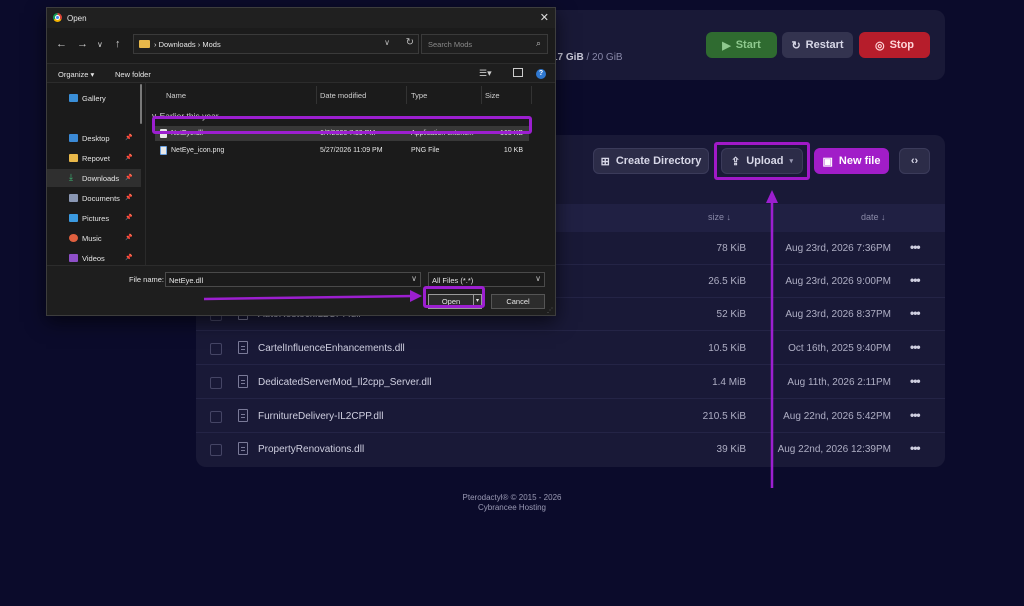 This screenshot has height=606, width=1024. I want to click on arrowhead-open, so click(416, 296).